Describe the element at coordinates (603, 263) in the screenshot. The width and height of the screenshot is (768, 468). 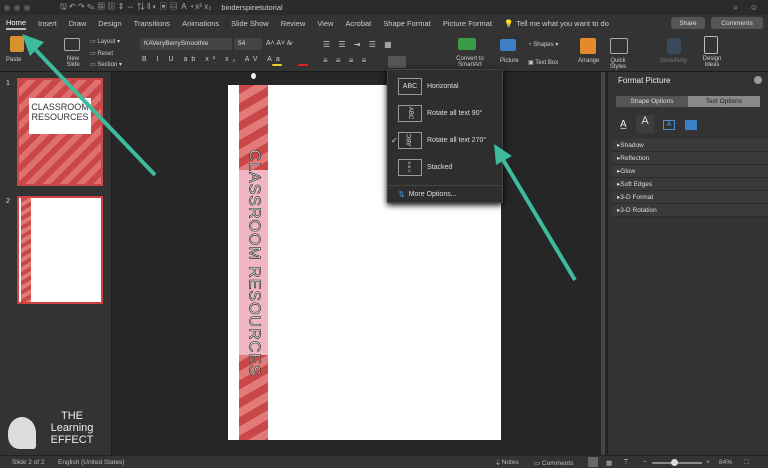
I see `canvas-scrollbar` at that location.